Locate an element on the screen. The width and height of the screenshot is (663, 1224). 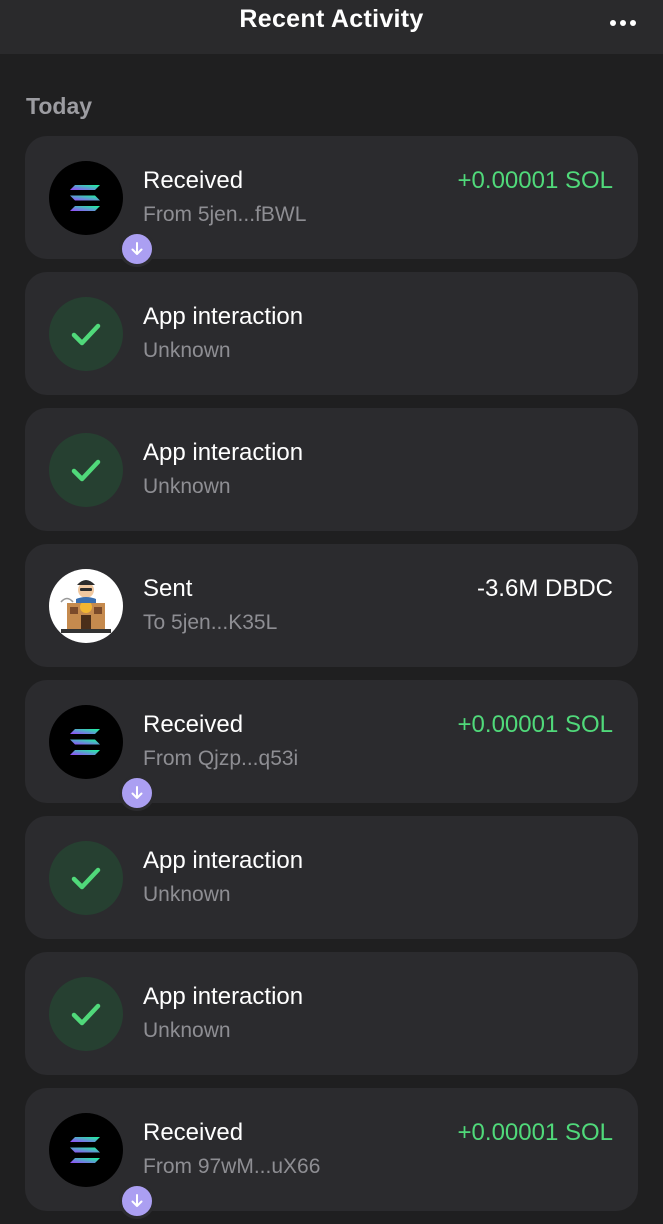
more-horizontal-icon is located at coordinates (623, 23).